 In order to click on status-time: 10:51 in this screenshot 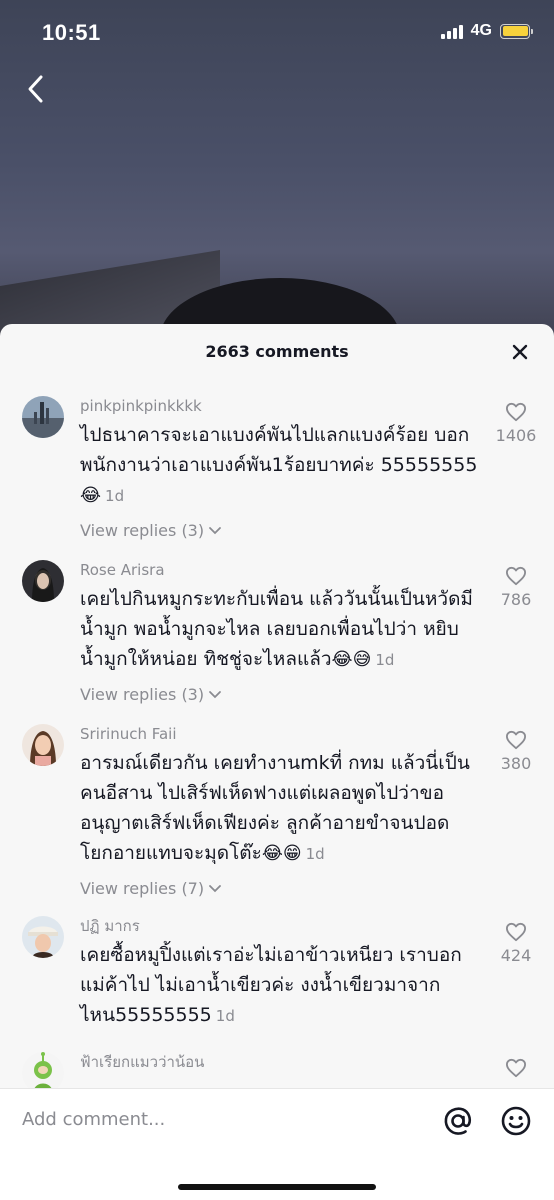, I will do `click(71, 32)`.